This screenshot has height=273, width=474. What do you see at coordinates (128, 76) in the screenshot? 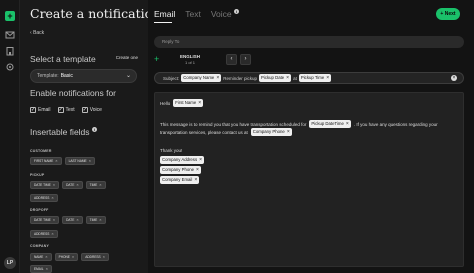
I see `chevron-down-icon: ⌄` at bounding box center [128, 76].